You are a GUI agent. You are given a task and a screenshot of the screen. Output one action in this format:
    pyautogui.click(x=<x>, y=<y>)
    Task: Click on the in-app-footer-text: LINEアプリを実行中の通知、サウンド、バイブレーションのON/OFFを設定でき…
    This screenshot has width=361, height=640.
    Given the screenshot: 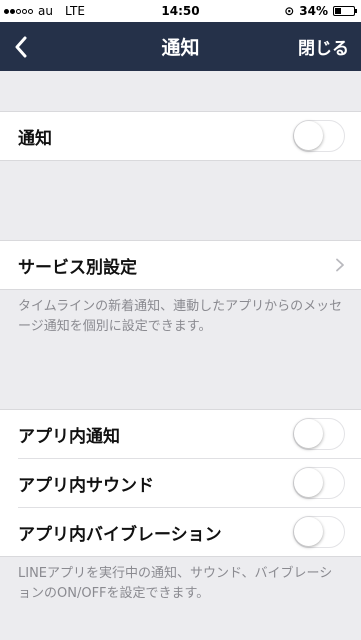 What is the action you would take?
    pyautogui.click(x=175, y=583)
    